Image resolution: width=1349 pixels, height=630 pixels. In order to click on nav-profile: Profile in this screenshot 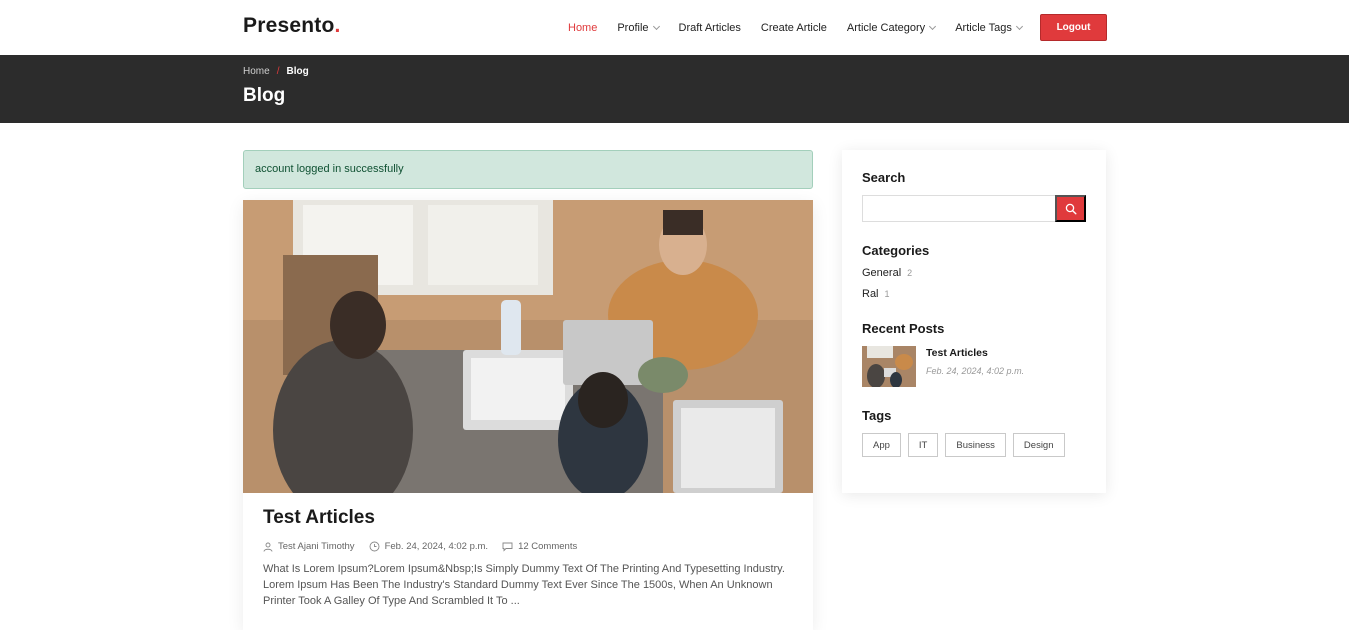, I will do `click(638, 27)`.